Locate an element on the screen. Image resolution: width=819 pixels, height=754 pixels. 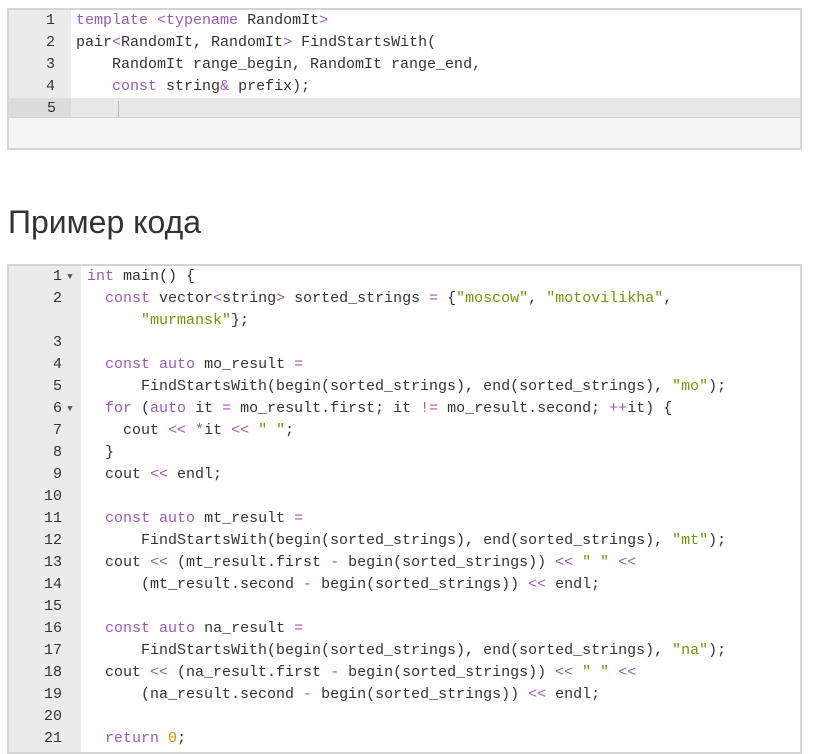
code-line: 9 cout << endl; is located at coordinates (404, 475).